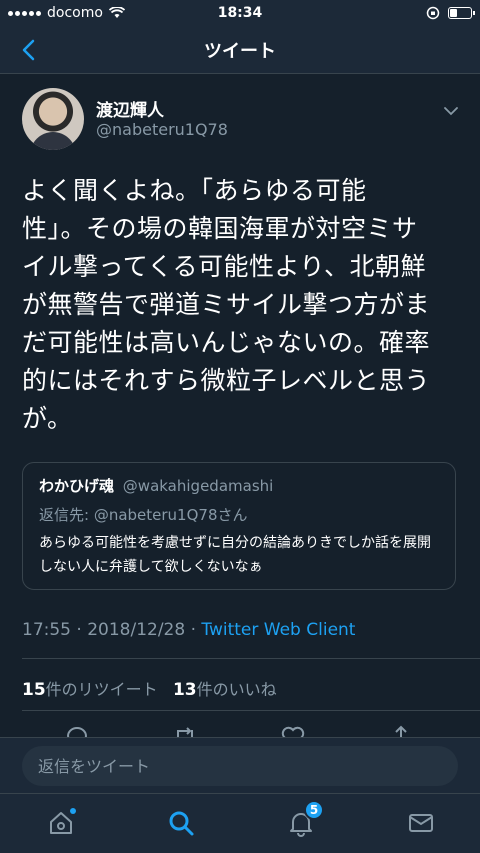 This screenshot has width=480, height=853. What do you see at coordinates (73, 811) in the screenshot?
I see `new-content-dot` at bounding box center [73, 811].